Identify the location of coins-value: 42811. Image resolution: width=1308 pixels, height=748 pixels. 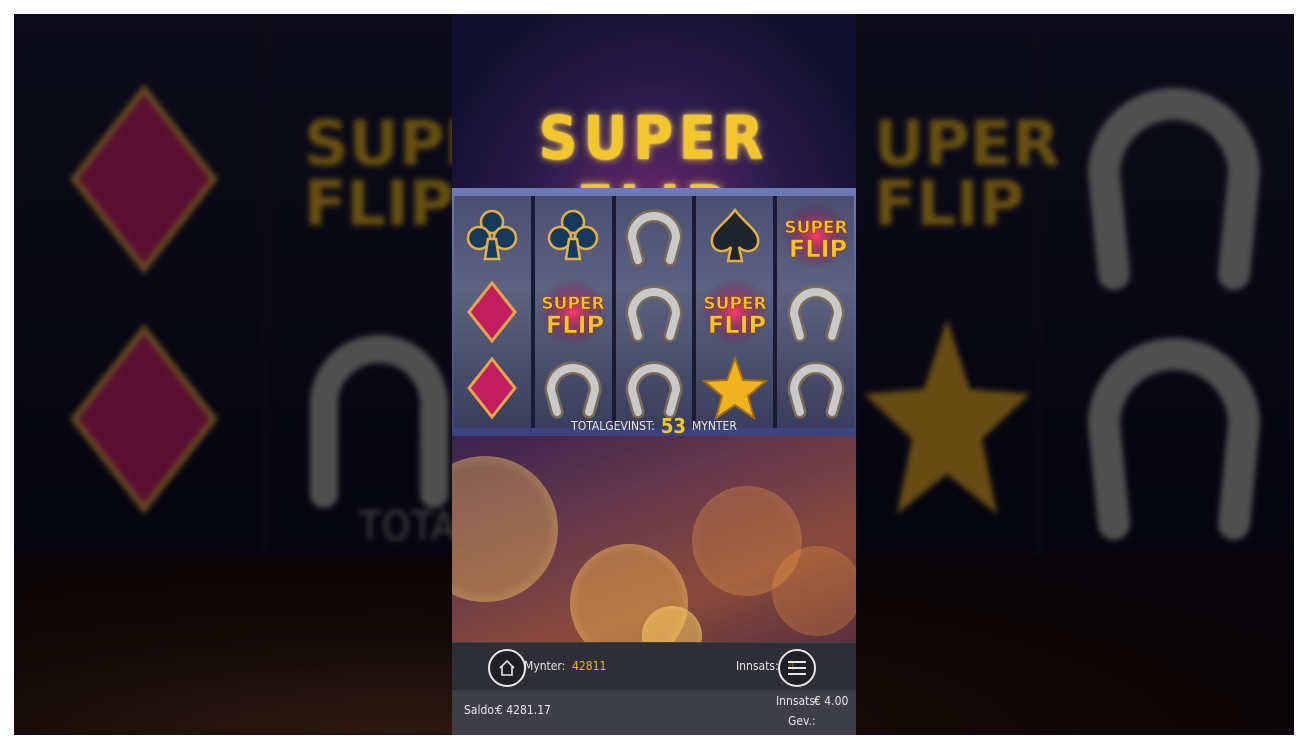
(589, 666).